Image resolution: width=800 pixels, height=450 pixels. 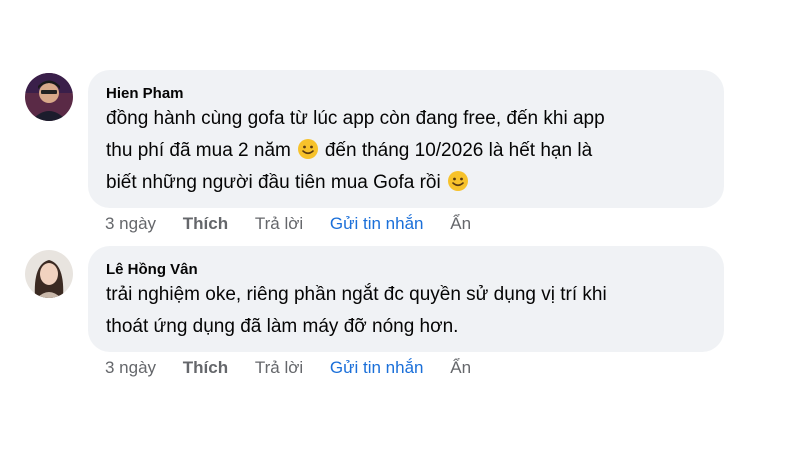 I want to click on comment-author: Hien Pham, so click(x=406, y=93).